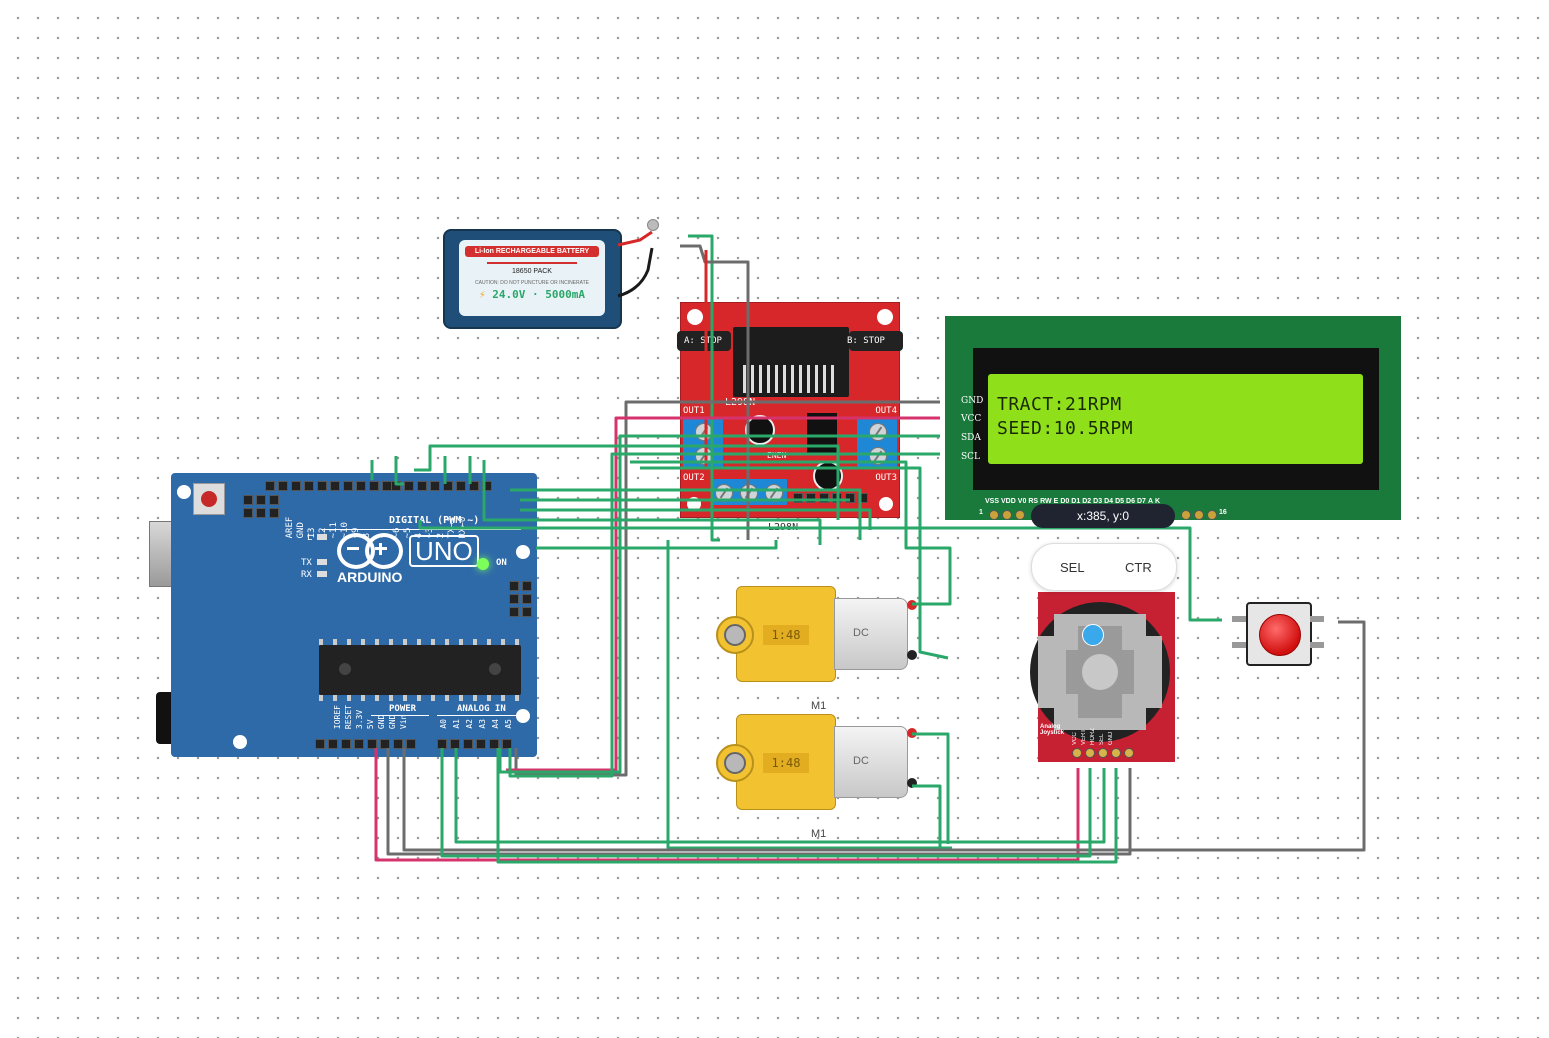 This screenshot has height=1038, width=1549. Describe the element at coordinates (392, 722) in the screenshot. I see `pin-gnd-2: GND` at that location.